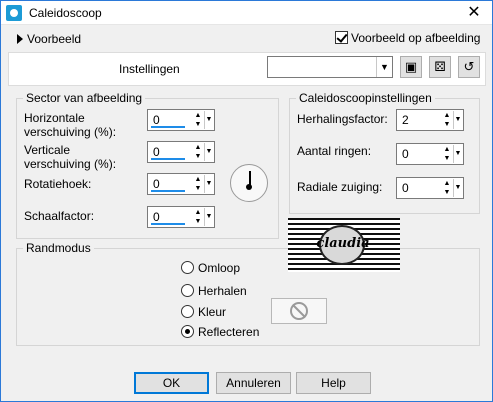  What do you see at coordinates (58, 248) in the screenshot?
I see `edge-mode-group-title: Randmodus` at bounding box center [58, 248].